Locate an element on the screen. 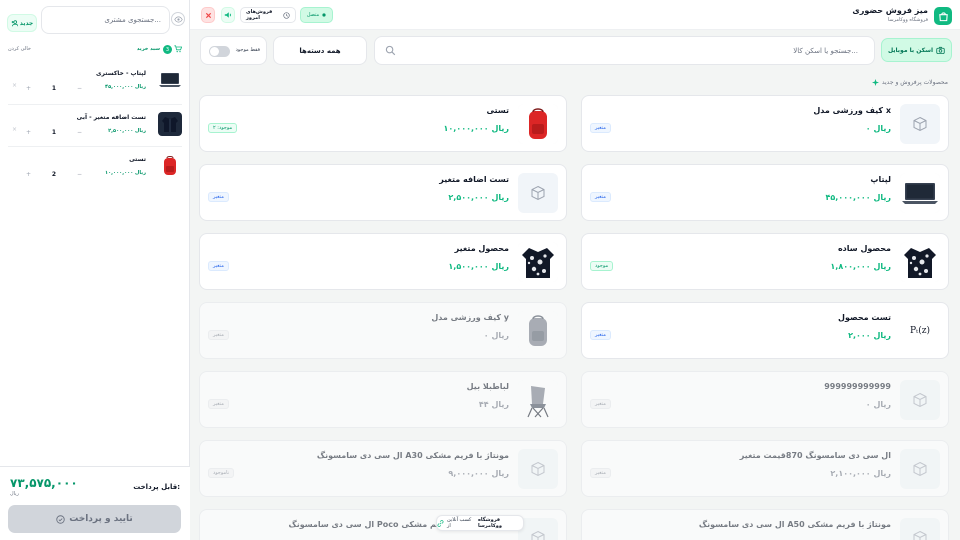 This screenshot has height=540, width=960. product-card: کیف ورزشی مدل x ۰ ریال متغیر is located at coordinates (765, 123).